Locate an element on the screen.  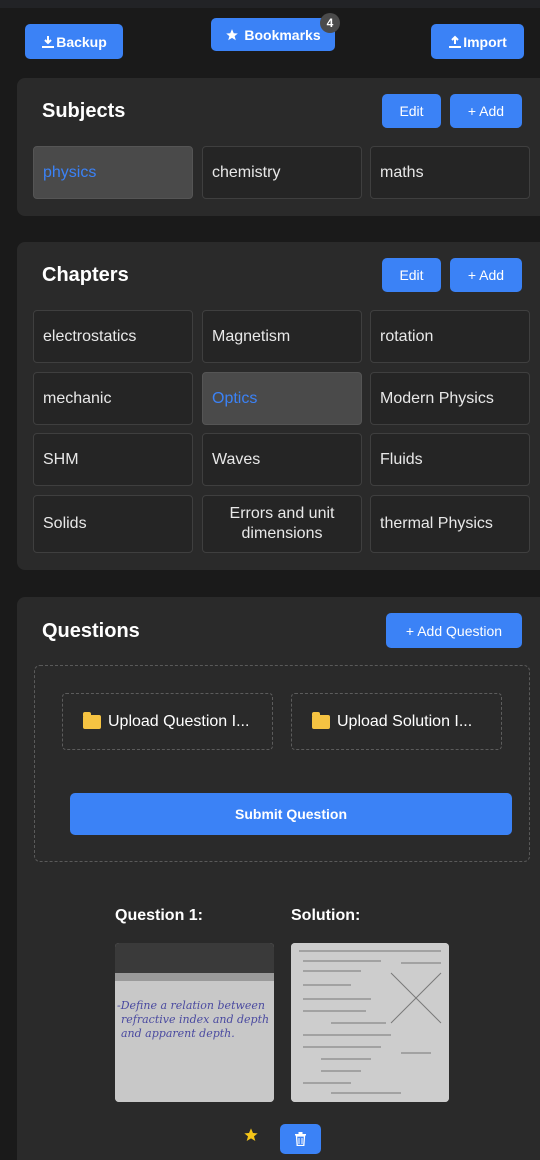
backup-label: Backup is located at coordinates (81, 41).